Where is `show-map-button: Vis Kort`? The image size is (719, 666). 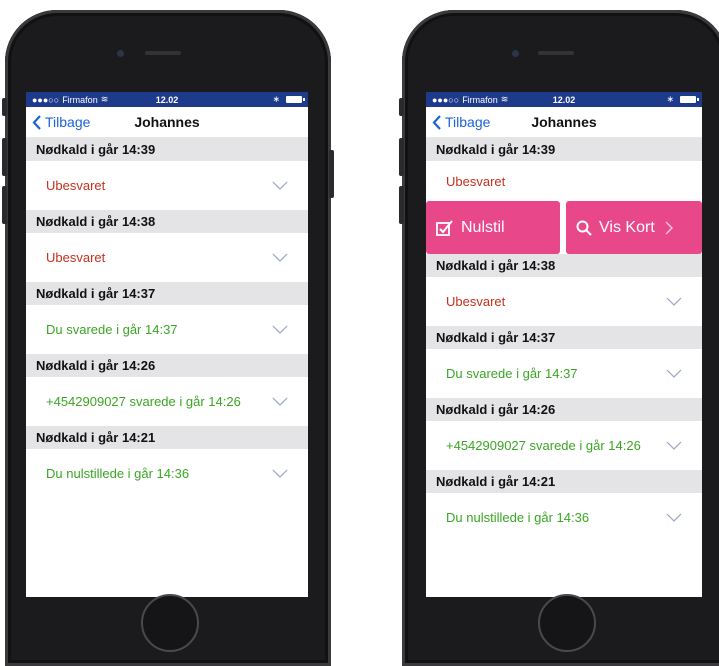 show-map-button: Vis Kort is located at coordinates (634, 227).